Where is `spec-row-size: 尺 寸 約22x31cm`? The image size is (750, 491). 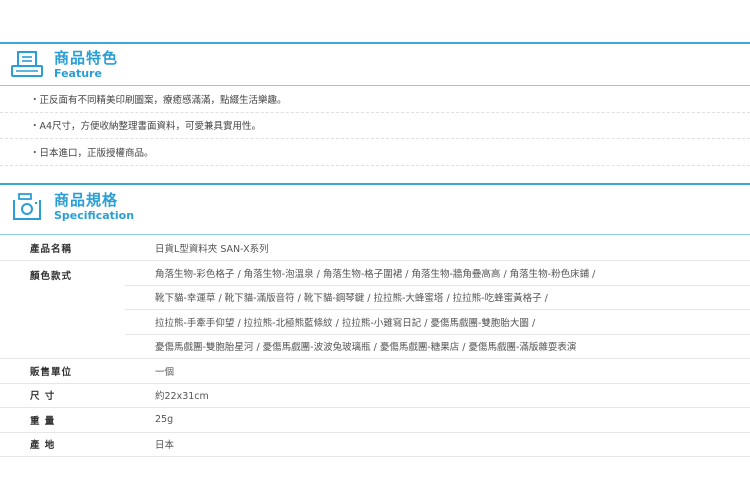 spec-row-size: 尺 寸 約22x31cm is located at coordinates (375, 395).